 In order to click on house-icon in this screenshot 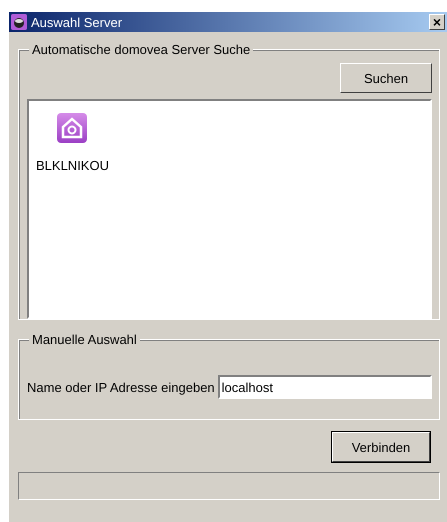, I will do `click(72, 128)`.